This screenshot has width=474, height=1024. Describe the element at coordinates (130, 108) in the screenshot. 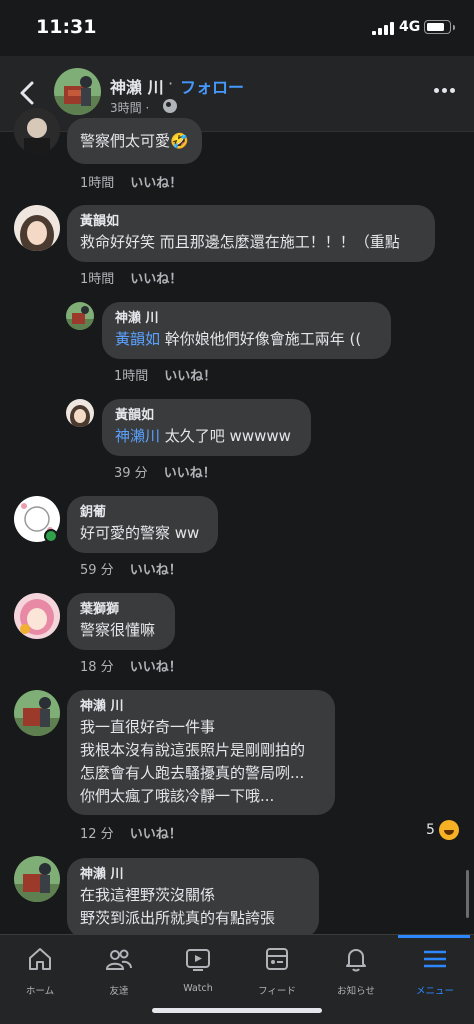

I see `post-time: 3時間 ·` at that location.